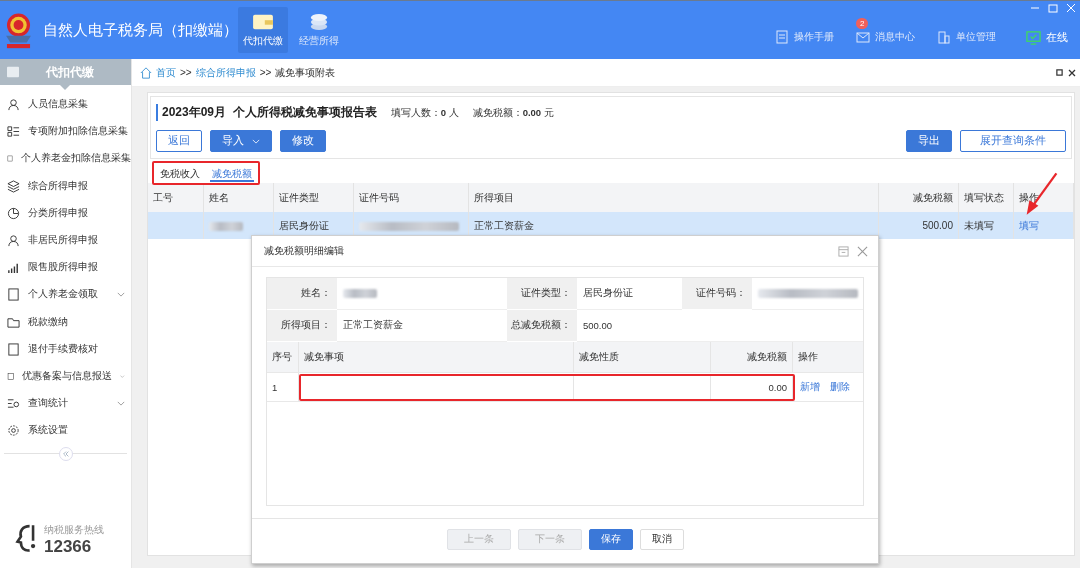 This screenshot has height=568, width=1080. What do you see at coordinates (843, 251) in the screenshot?
I see `calculator-icon` at bounding box center [843, 251].